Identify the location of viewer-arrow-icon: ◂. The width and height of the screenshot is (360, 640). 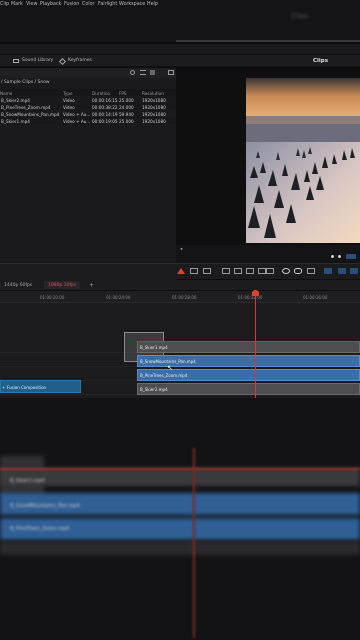
(181, 250).